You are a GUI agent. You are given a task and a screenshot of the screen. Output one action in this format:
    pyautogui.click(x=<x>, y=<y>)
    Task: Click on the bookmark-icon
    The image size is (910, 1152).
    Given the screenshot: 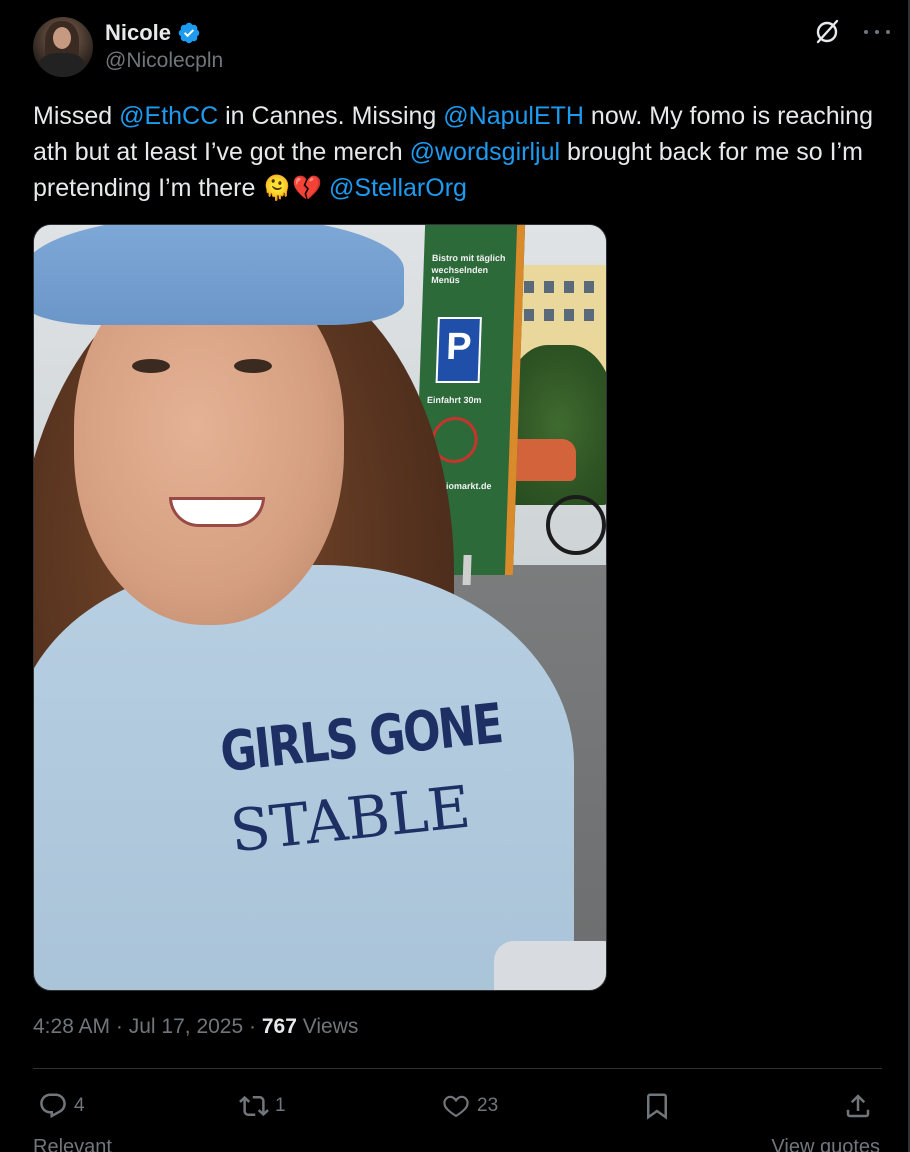 What is the action you would take?
    pyautogui.click(x=657, y=1106)
    